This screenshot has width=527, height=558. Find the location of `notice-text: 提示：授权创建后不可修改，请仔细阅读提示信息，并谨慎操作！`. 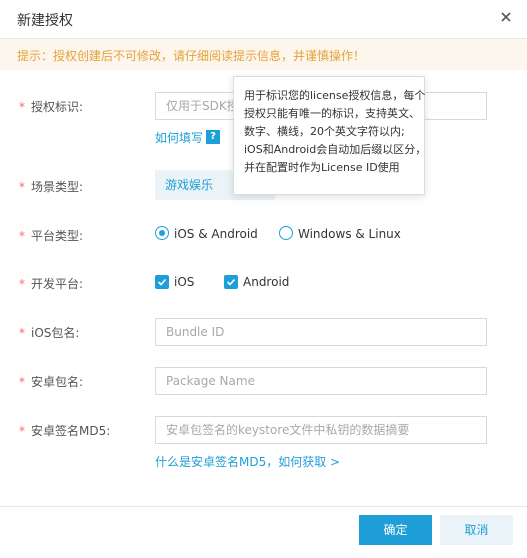

notice-text: 提示：授权创建后不可修改，请仔细阅读提示信息，并谨慎操作！ is located at coordinates (191, 56).